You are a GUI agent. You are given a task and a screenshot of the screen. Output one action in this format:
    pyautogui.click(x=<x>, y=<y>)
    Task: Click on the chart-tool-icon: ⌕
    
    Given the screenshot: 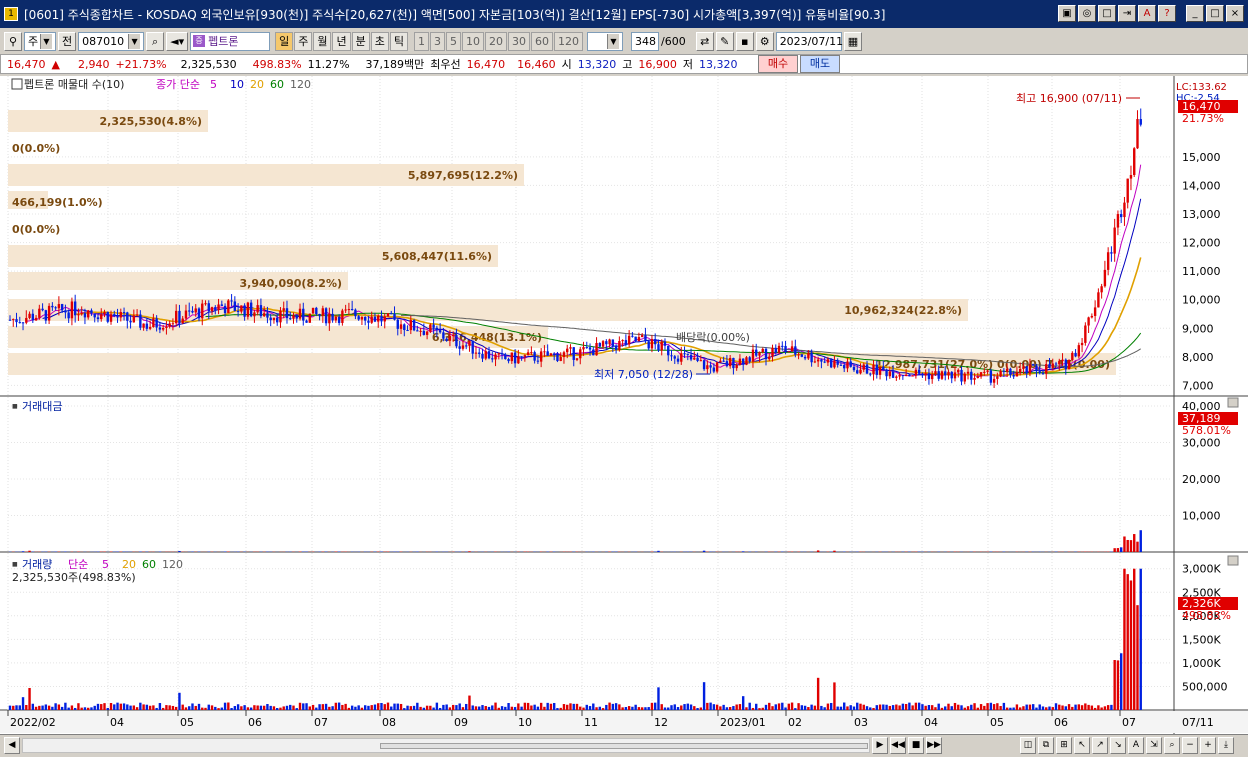 What is the action you would take?
    pyautogui.click(x=1172, y=745)
    